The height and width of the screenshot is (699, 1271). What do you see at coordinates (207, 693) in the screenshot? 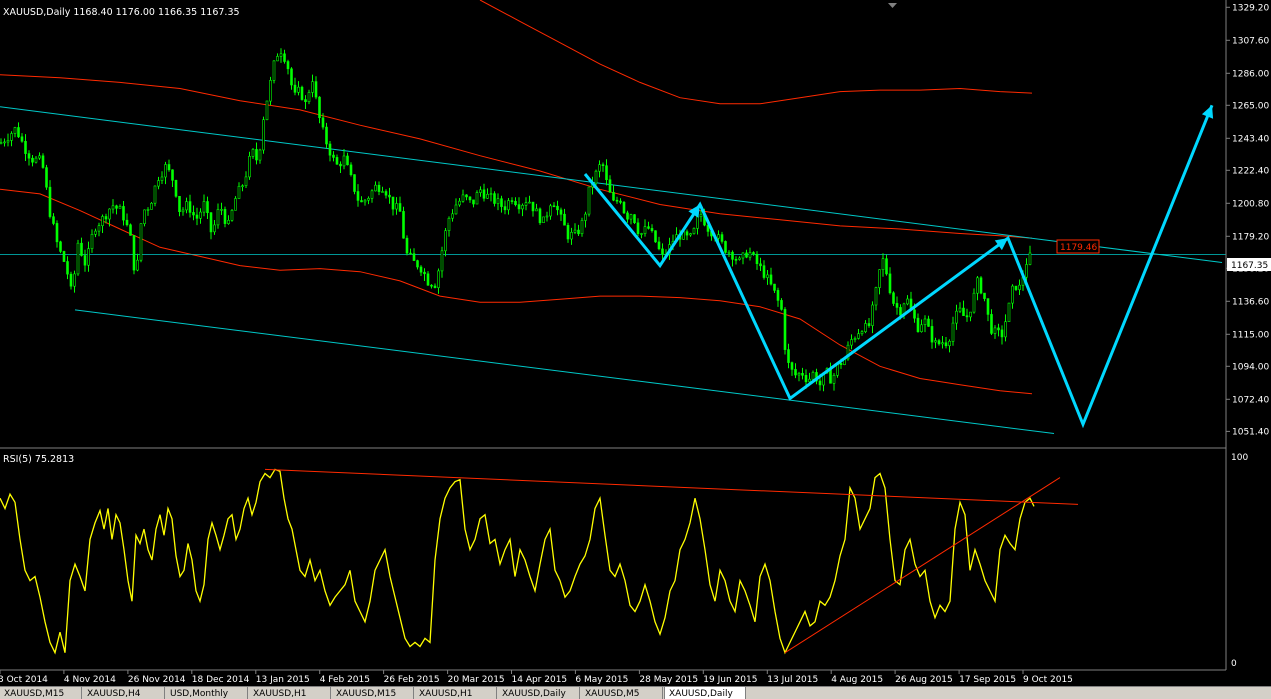
I see `chart-tab: USD,Monthly` at bounding box center [207, 693].